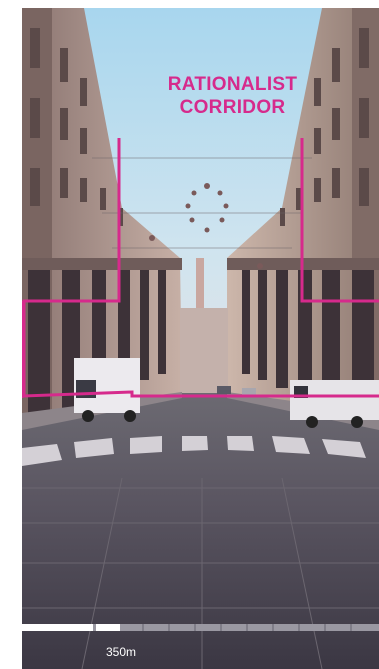 This screenshot has height=669, width=379. Describe the element at coordinates (107, 390) in the screenshot. I see `white-van` at that location.